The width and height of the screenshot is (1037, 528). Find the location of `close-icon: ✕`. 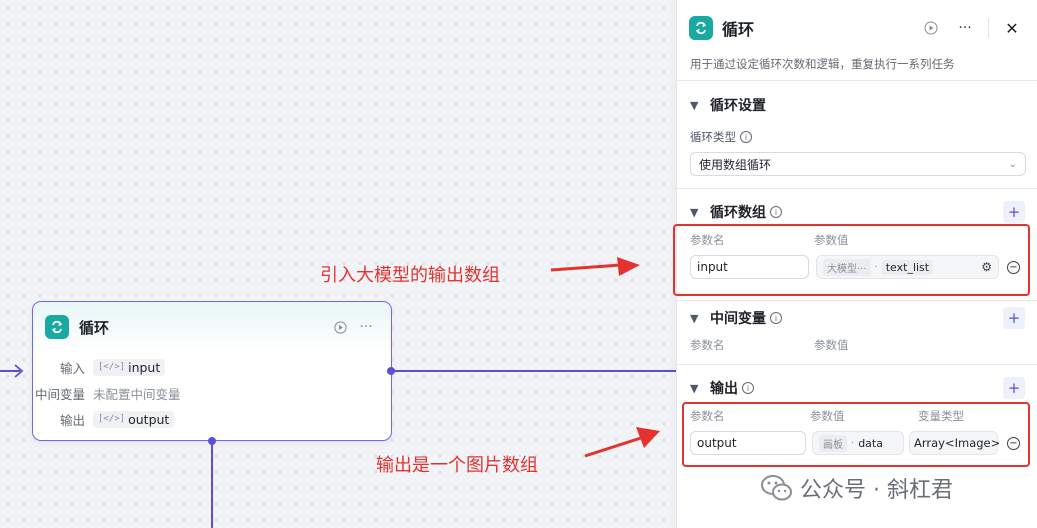

close-icon: ✕ is located at coordinates (1012, 28).